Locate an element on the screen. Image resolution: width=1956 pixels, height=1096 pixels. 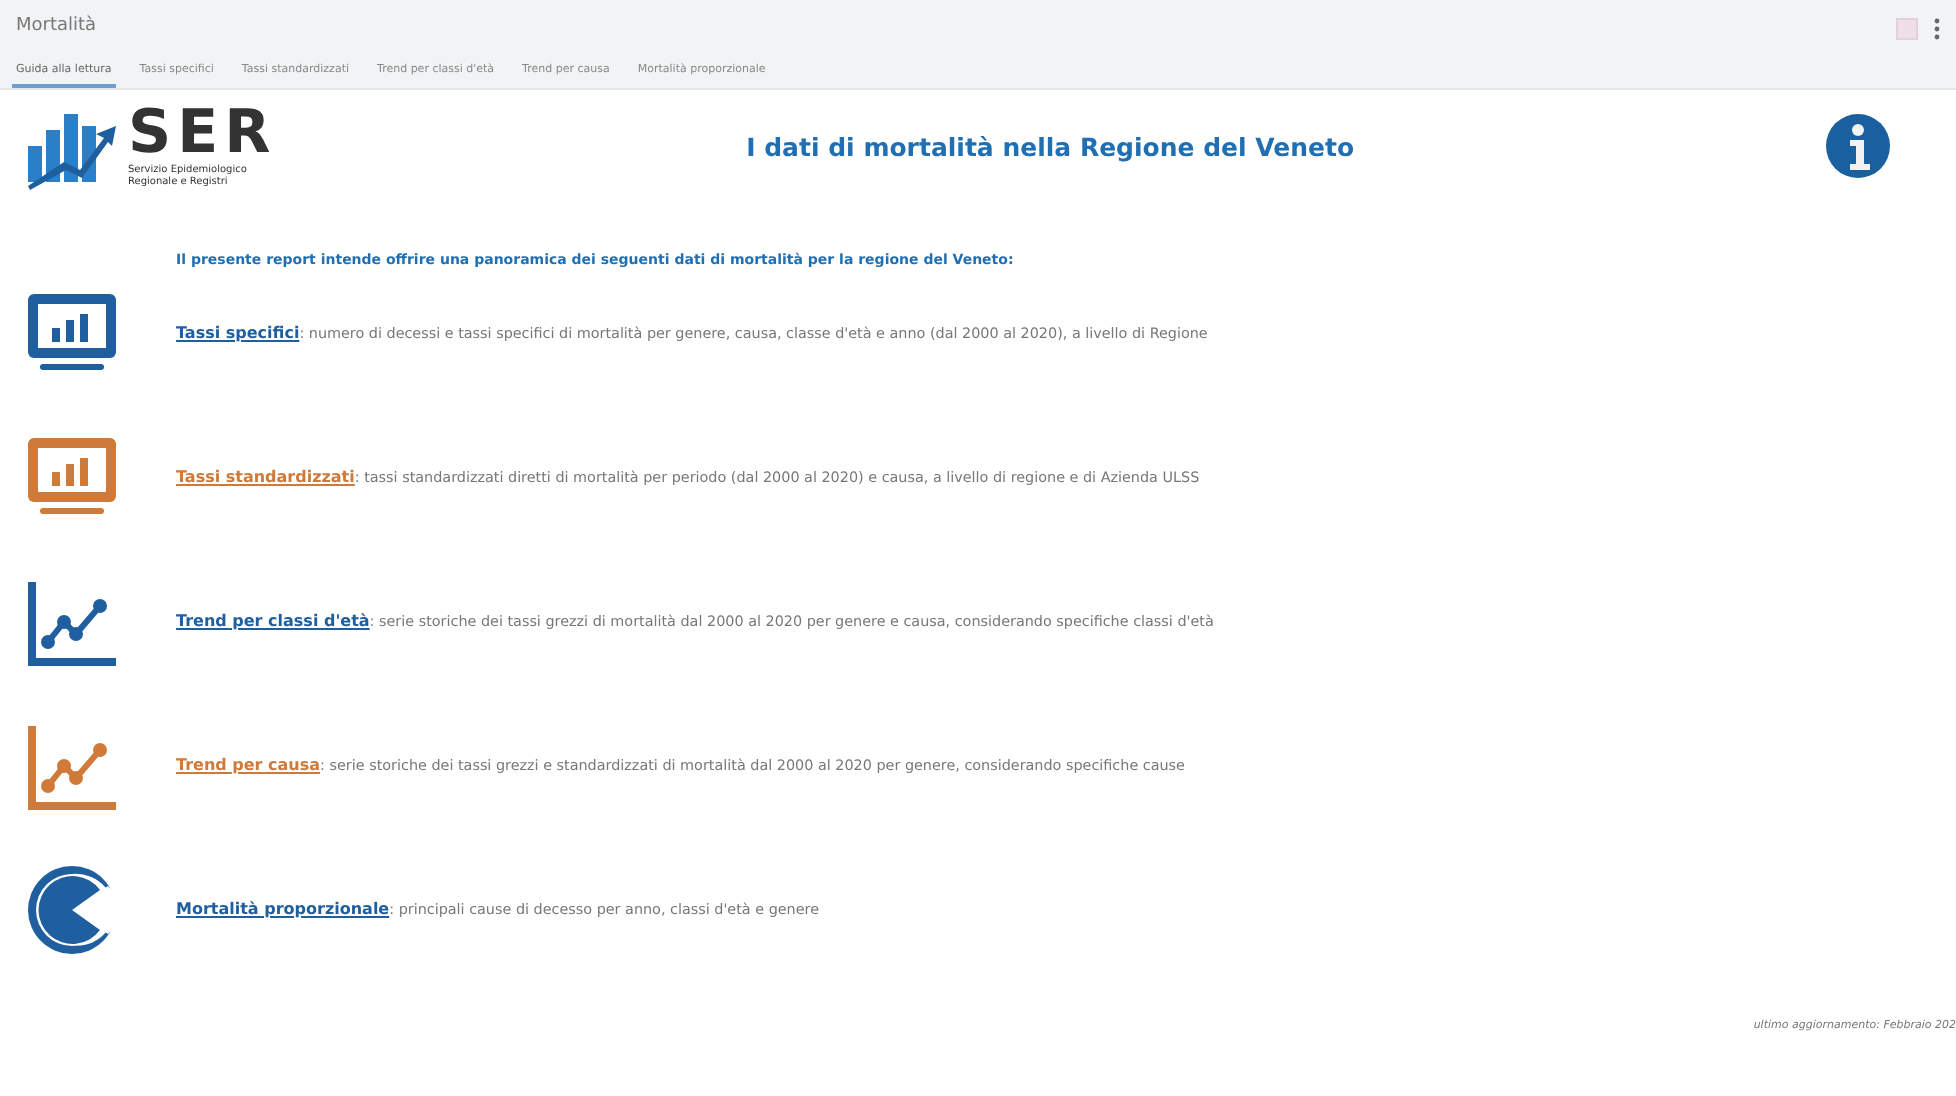
section-link: Tassi standardizzati is located at coordinates (265, 477).